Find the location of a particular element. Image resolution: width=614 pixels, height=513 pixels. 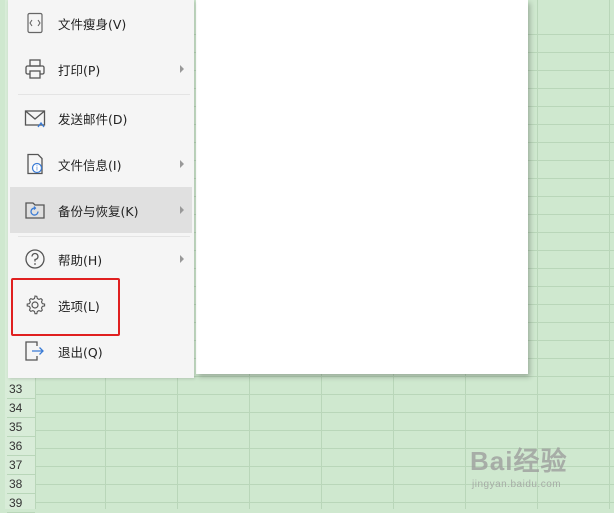

menu-item-file-slim: 文件瘦身(V) is located at coordinates (101, 23).